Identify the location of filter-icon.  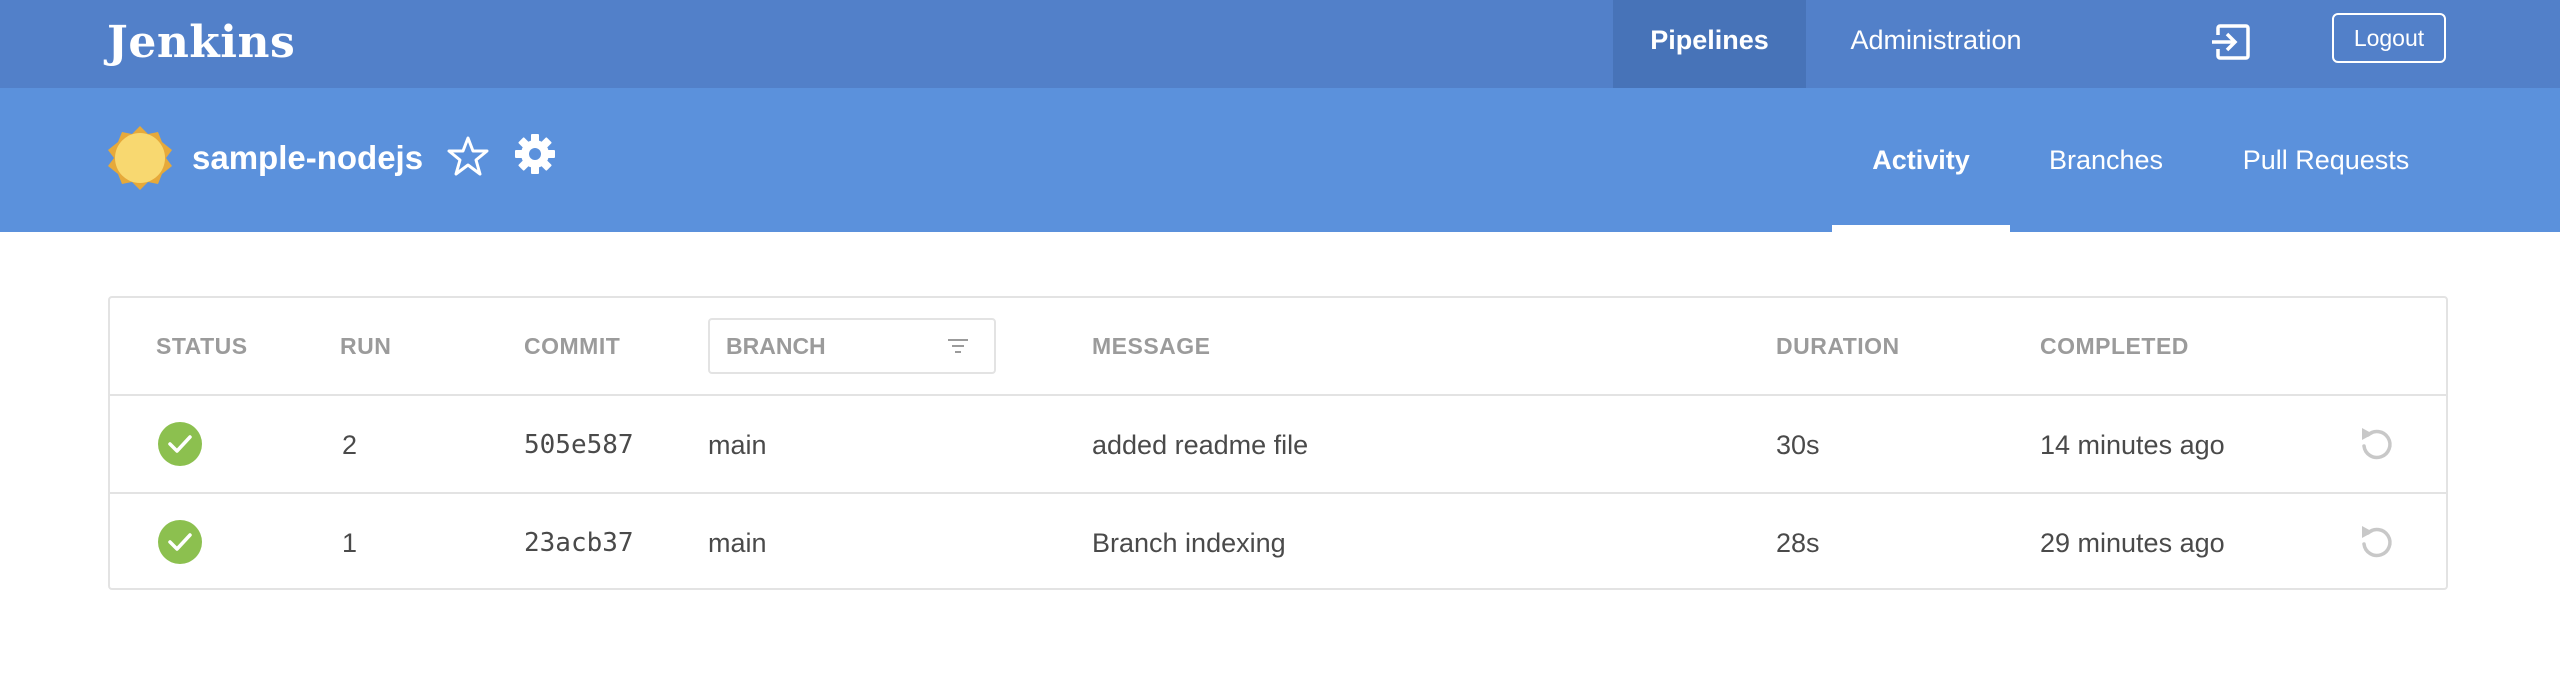
(958, 346).